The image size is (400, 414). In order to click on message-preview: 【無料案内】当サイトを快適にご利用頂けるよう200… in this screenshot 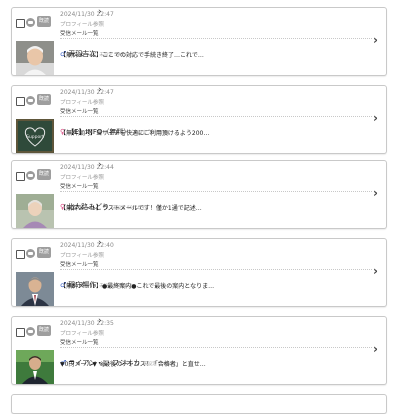, I will do `click(210, 132)`.